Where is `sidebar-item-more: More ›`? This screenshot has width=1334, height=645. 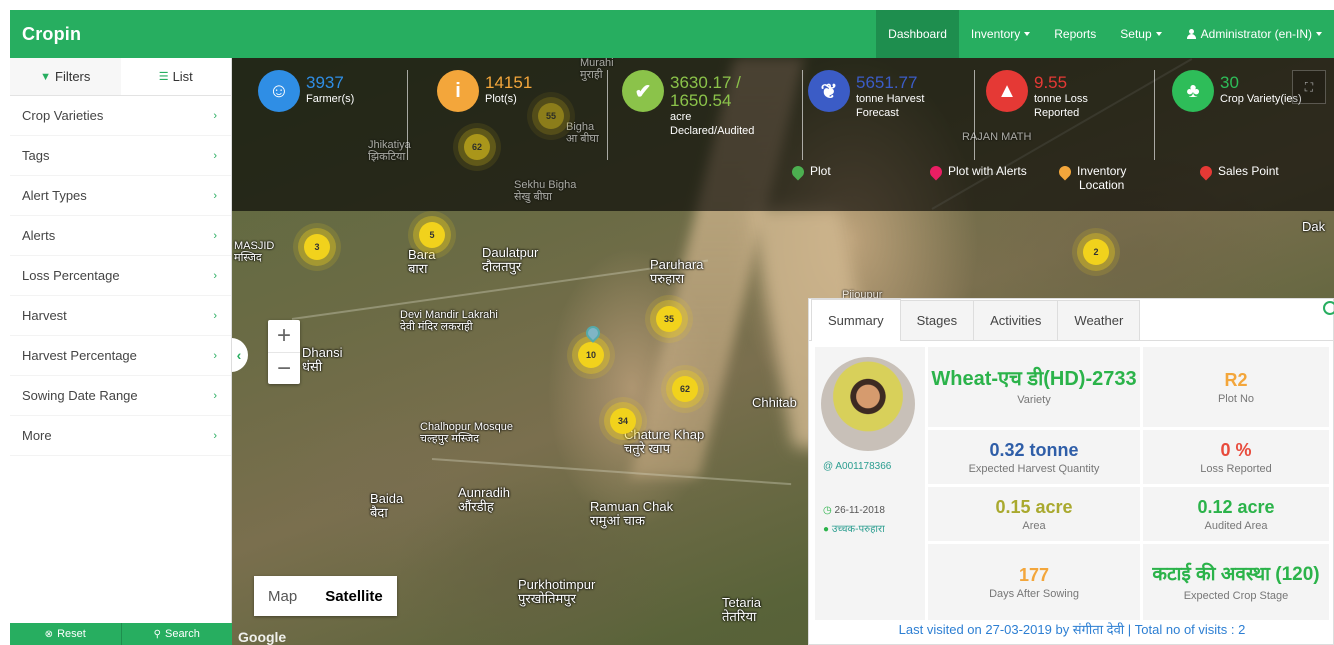
sidebar-item-more: More › is located at coordinates (120, 436).